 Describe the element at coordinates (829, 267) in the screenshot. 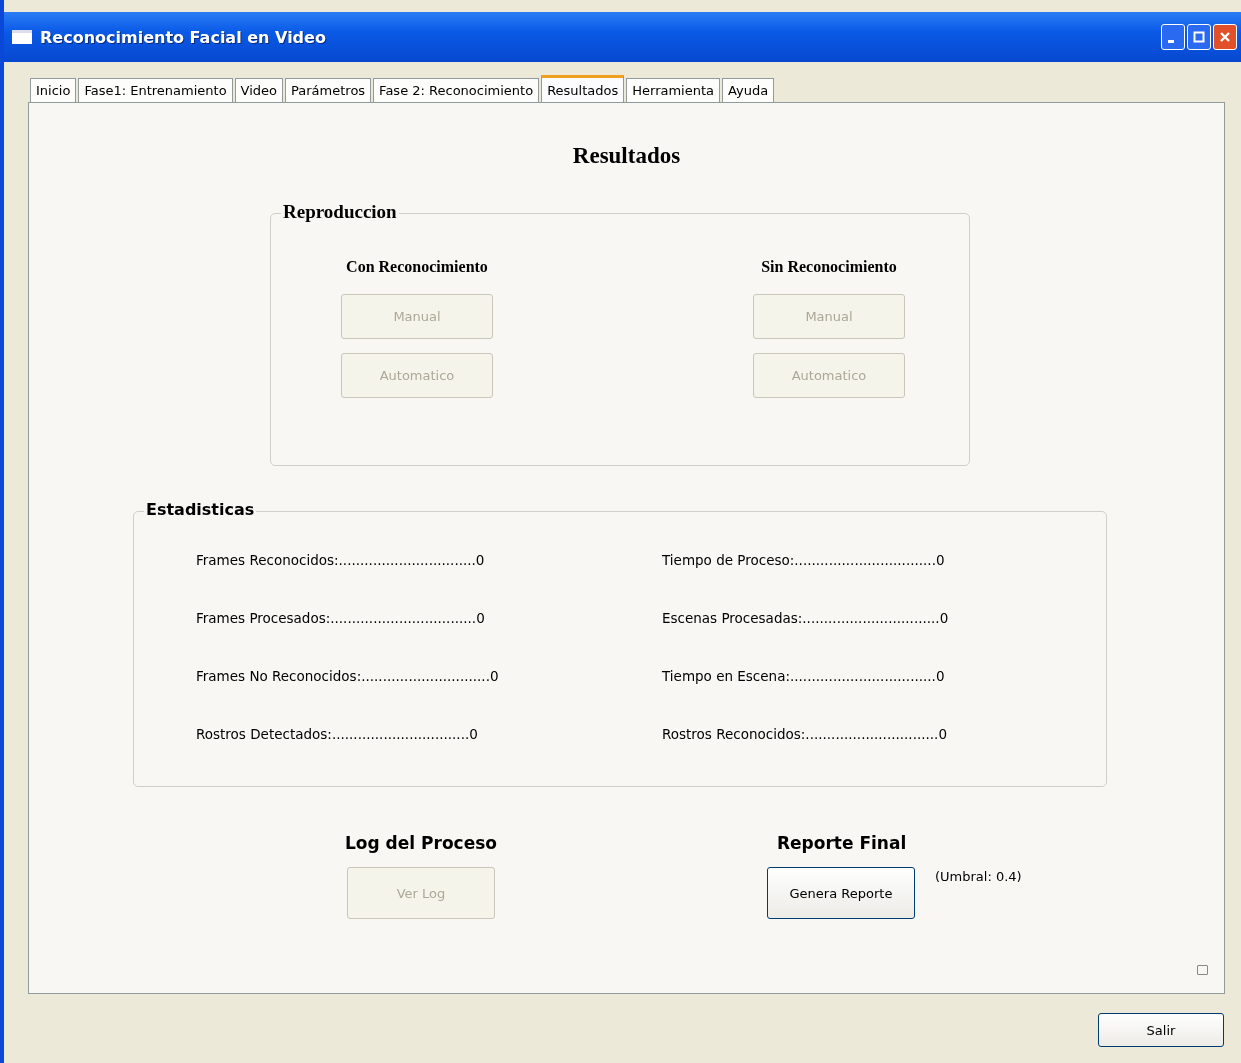

I see `column-title: Sin Reconocimiento` at that location.